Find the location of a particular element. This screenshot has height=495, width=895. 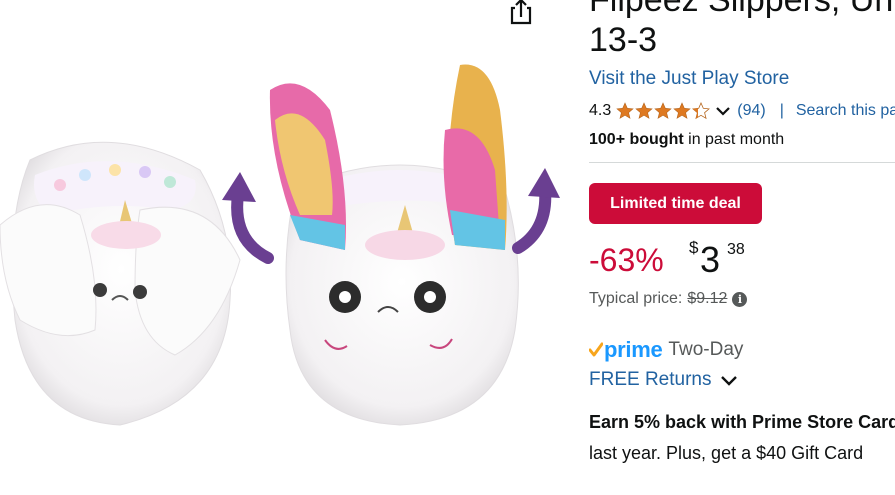

price-currency: $ is located at coordinates (694, 247).